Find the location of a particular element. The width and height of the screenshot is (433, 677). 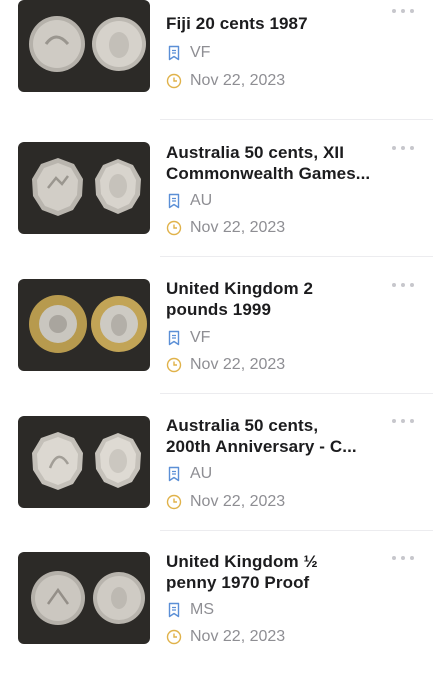

coin-title: Fiji 20 cents 1987 is located at coordinates (280, 23).